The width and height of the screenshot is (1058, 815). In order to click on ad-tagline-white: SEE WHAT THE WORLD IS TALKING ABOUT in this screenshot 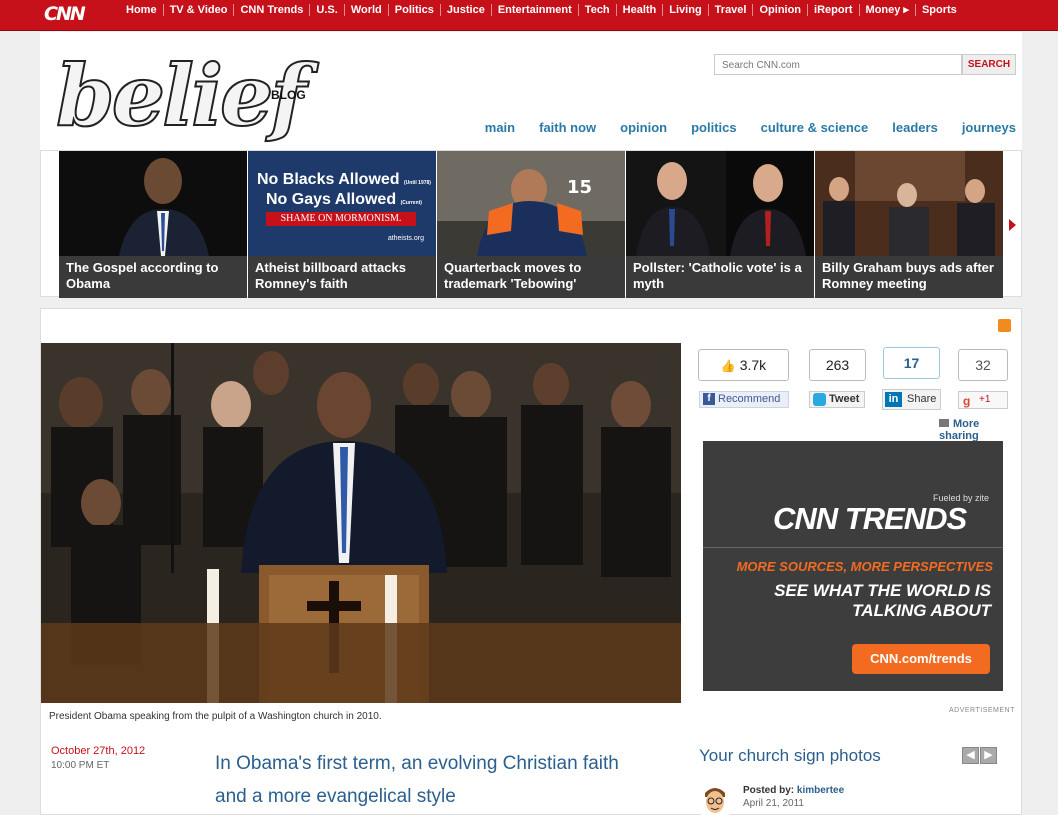, I will do `click(882, 600)`.